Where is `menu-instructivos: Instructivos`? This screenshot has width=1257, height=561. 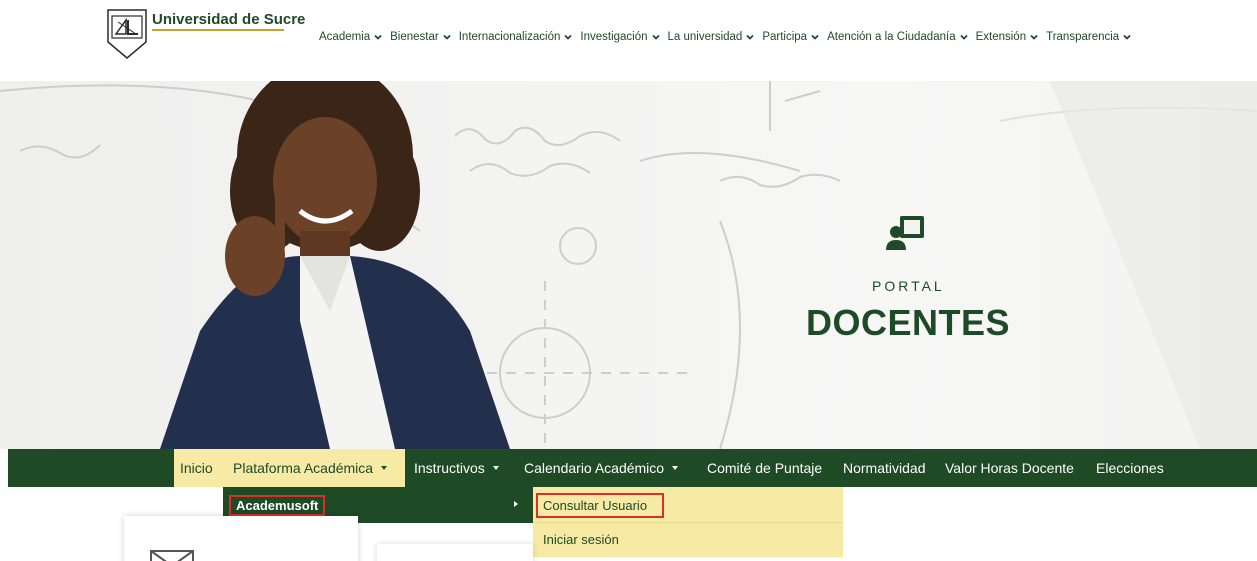
menu-instructivos: Instructivos is located at coordinates (456, 468).